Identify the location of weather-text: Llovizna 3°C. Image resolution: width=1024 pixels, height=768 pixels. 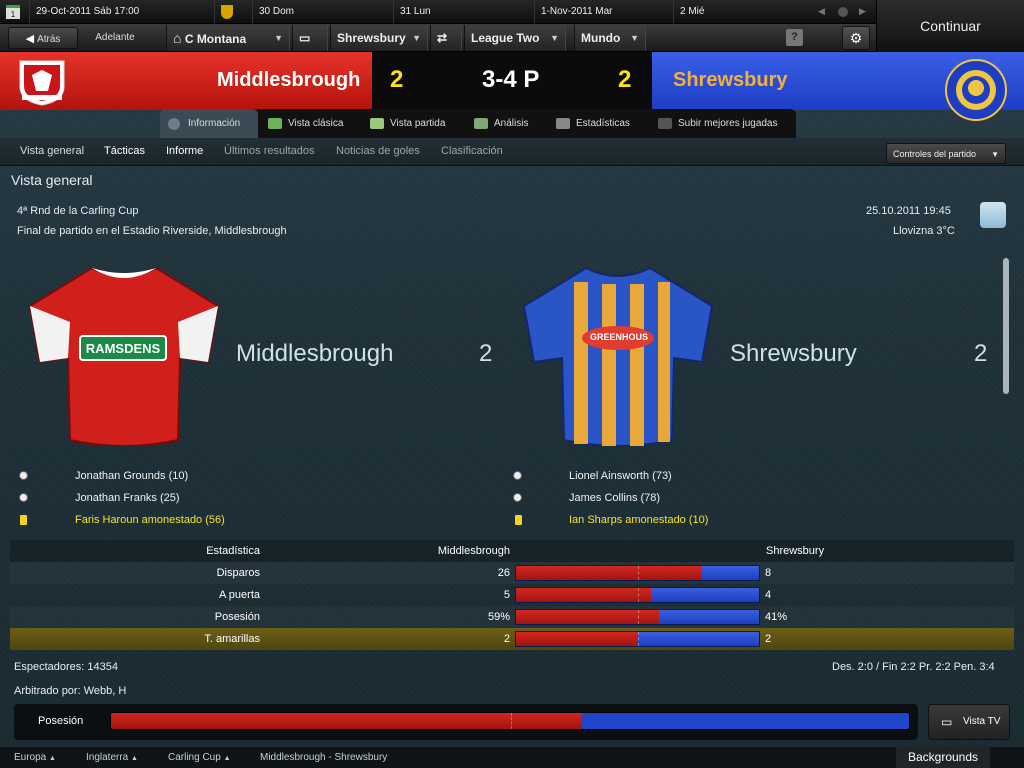
(924, 231).